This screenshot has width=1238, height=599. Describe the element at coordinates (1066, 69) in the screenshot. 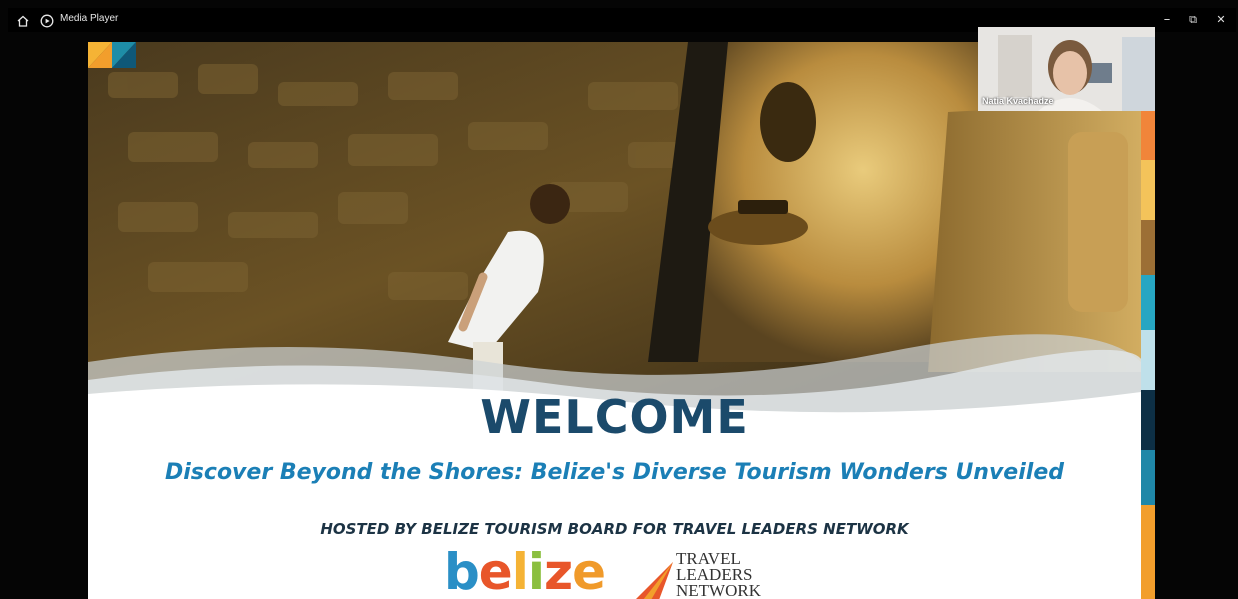

I see `participant-video-tile: Natia Kvachadze` at that location.